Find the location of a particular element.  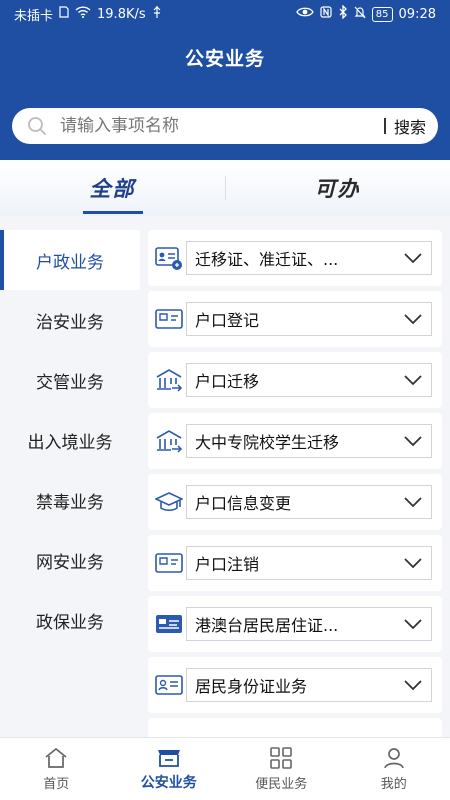

id-card-icon is located at coordinates (169, 258).